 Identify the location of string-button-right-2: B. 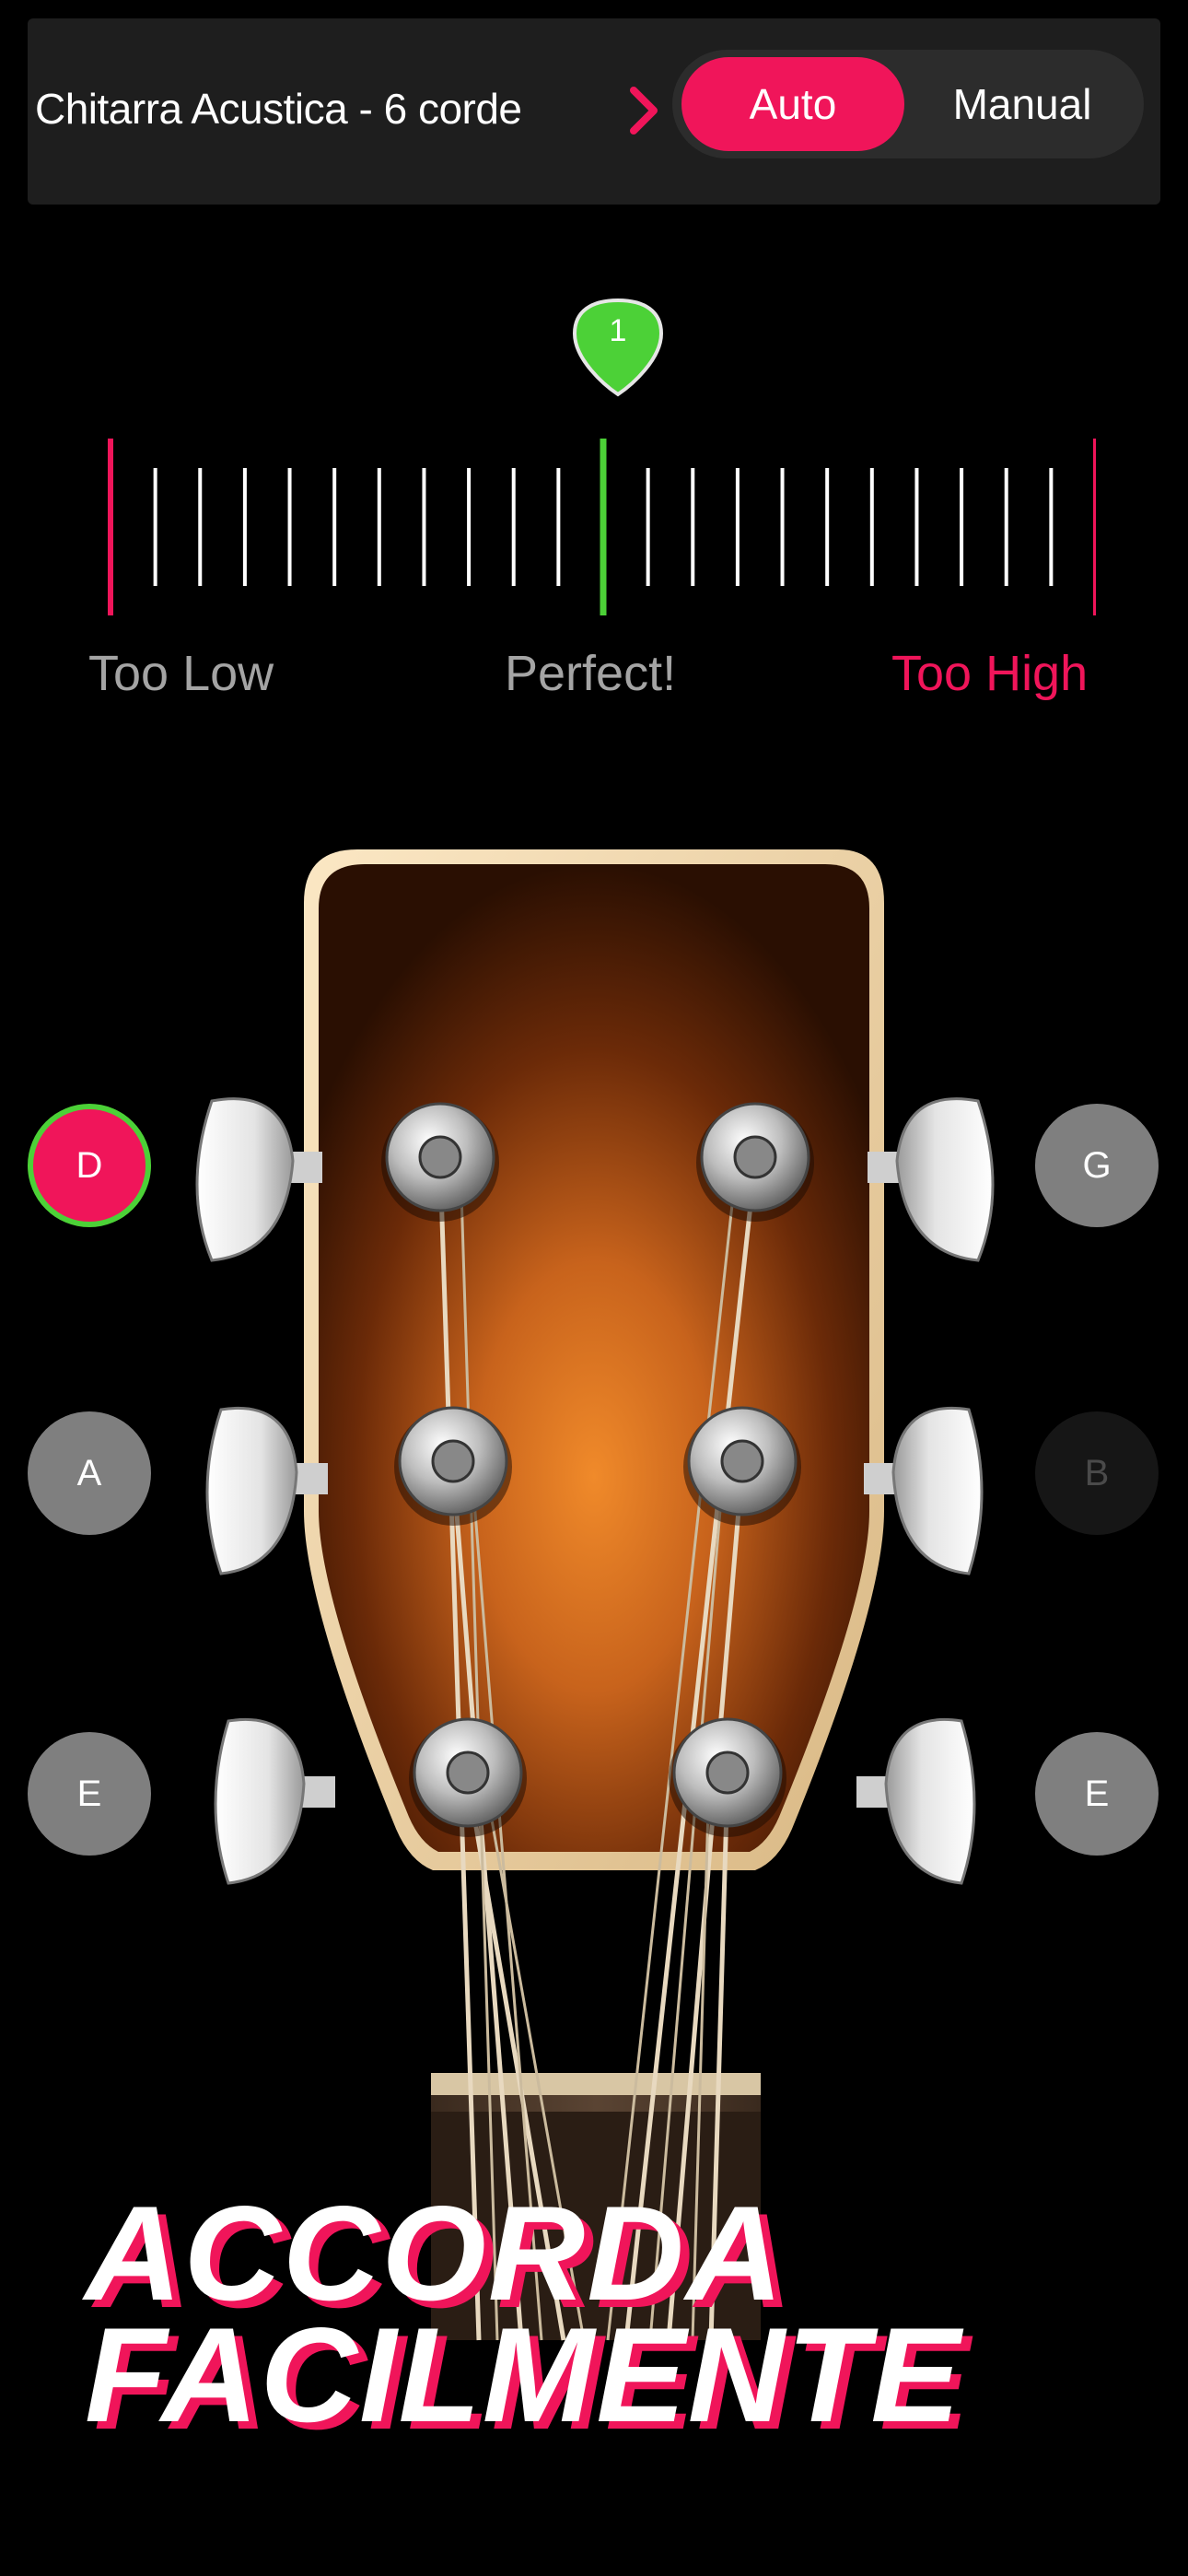
(1097, 1473).